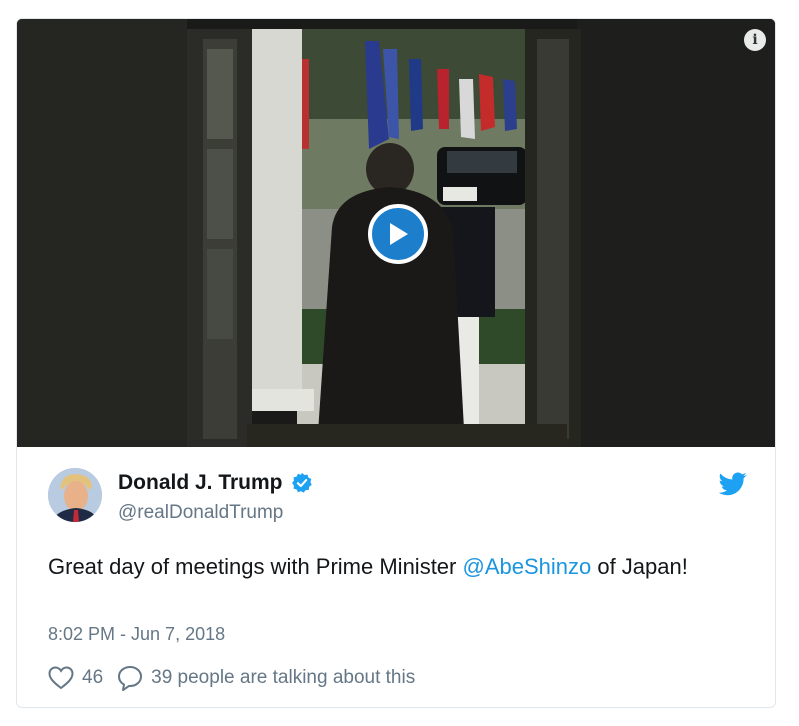 The image size is (799, 726). What do you see at coordinates (93, 677) in the screenshot?
I see `like-count: 46` at bounding box center [93, 677].